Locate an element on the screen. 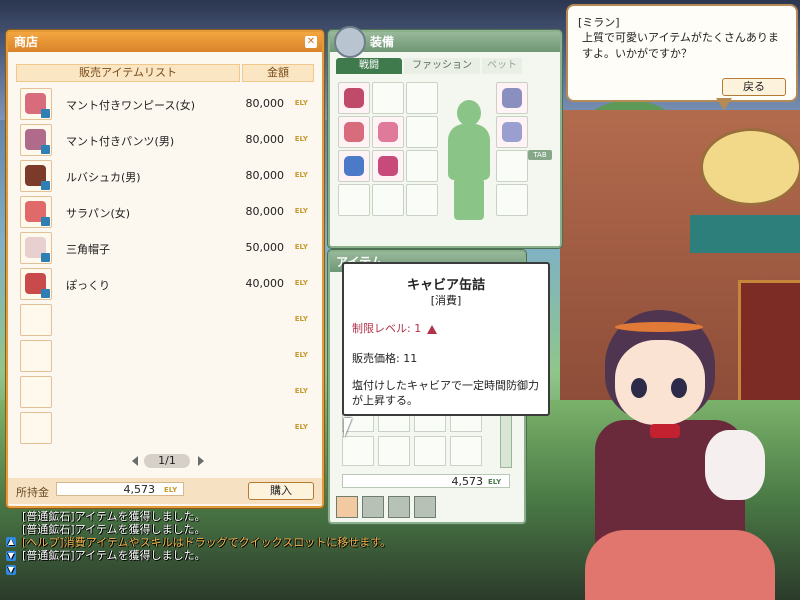  item-name: マント付きパンツ(男) is located at coordinates (120, 141).